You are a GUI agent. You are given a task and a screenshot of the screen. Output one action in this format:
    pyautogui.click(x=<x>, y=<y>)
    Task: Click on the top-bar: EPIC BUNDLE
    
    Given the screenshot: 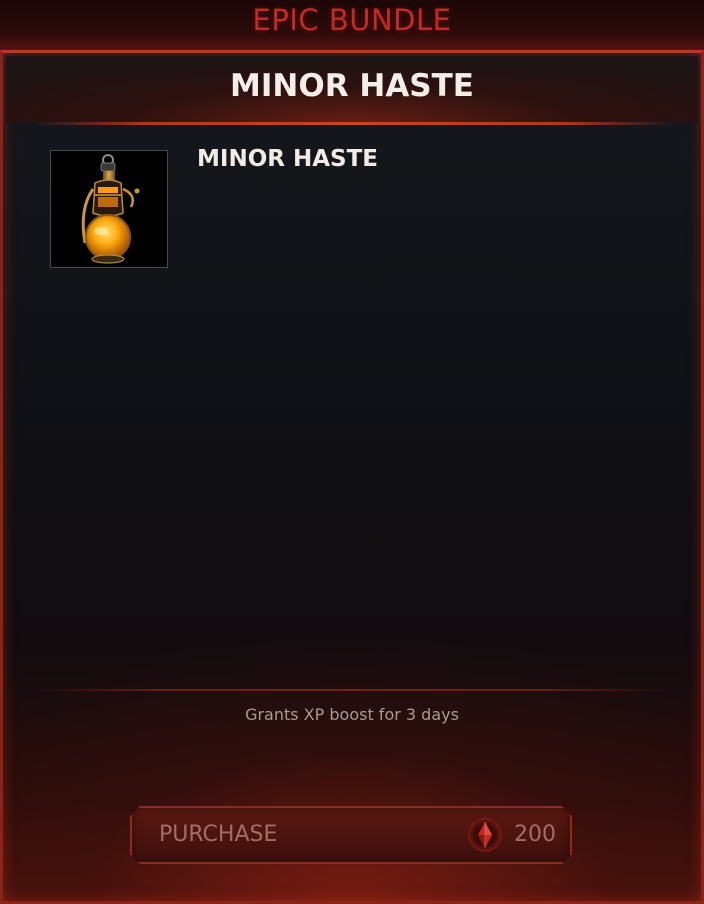 What is the action you would take?
    pyautogui.click(x=352, y=26)
    